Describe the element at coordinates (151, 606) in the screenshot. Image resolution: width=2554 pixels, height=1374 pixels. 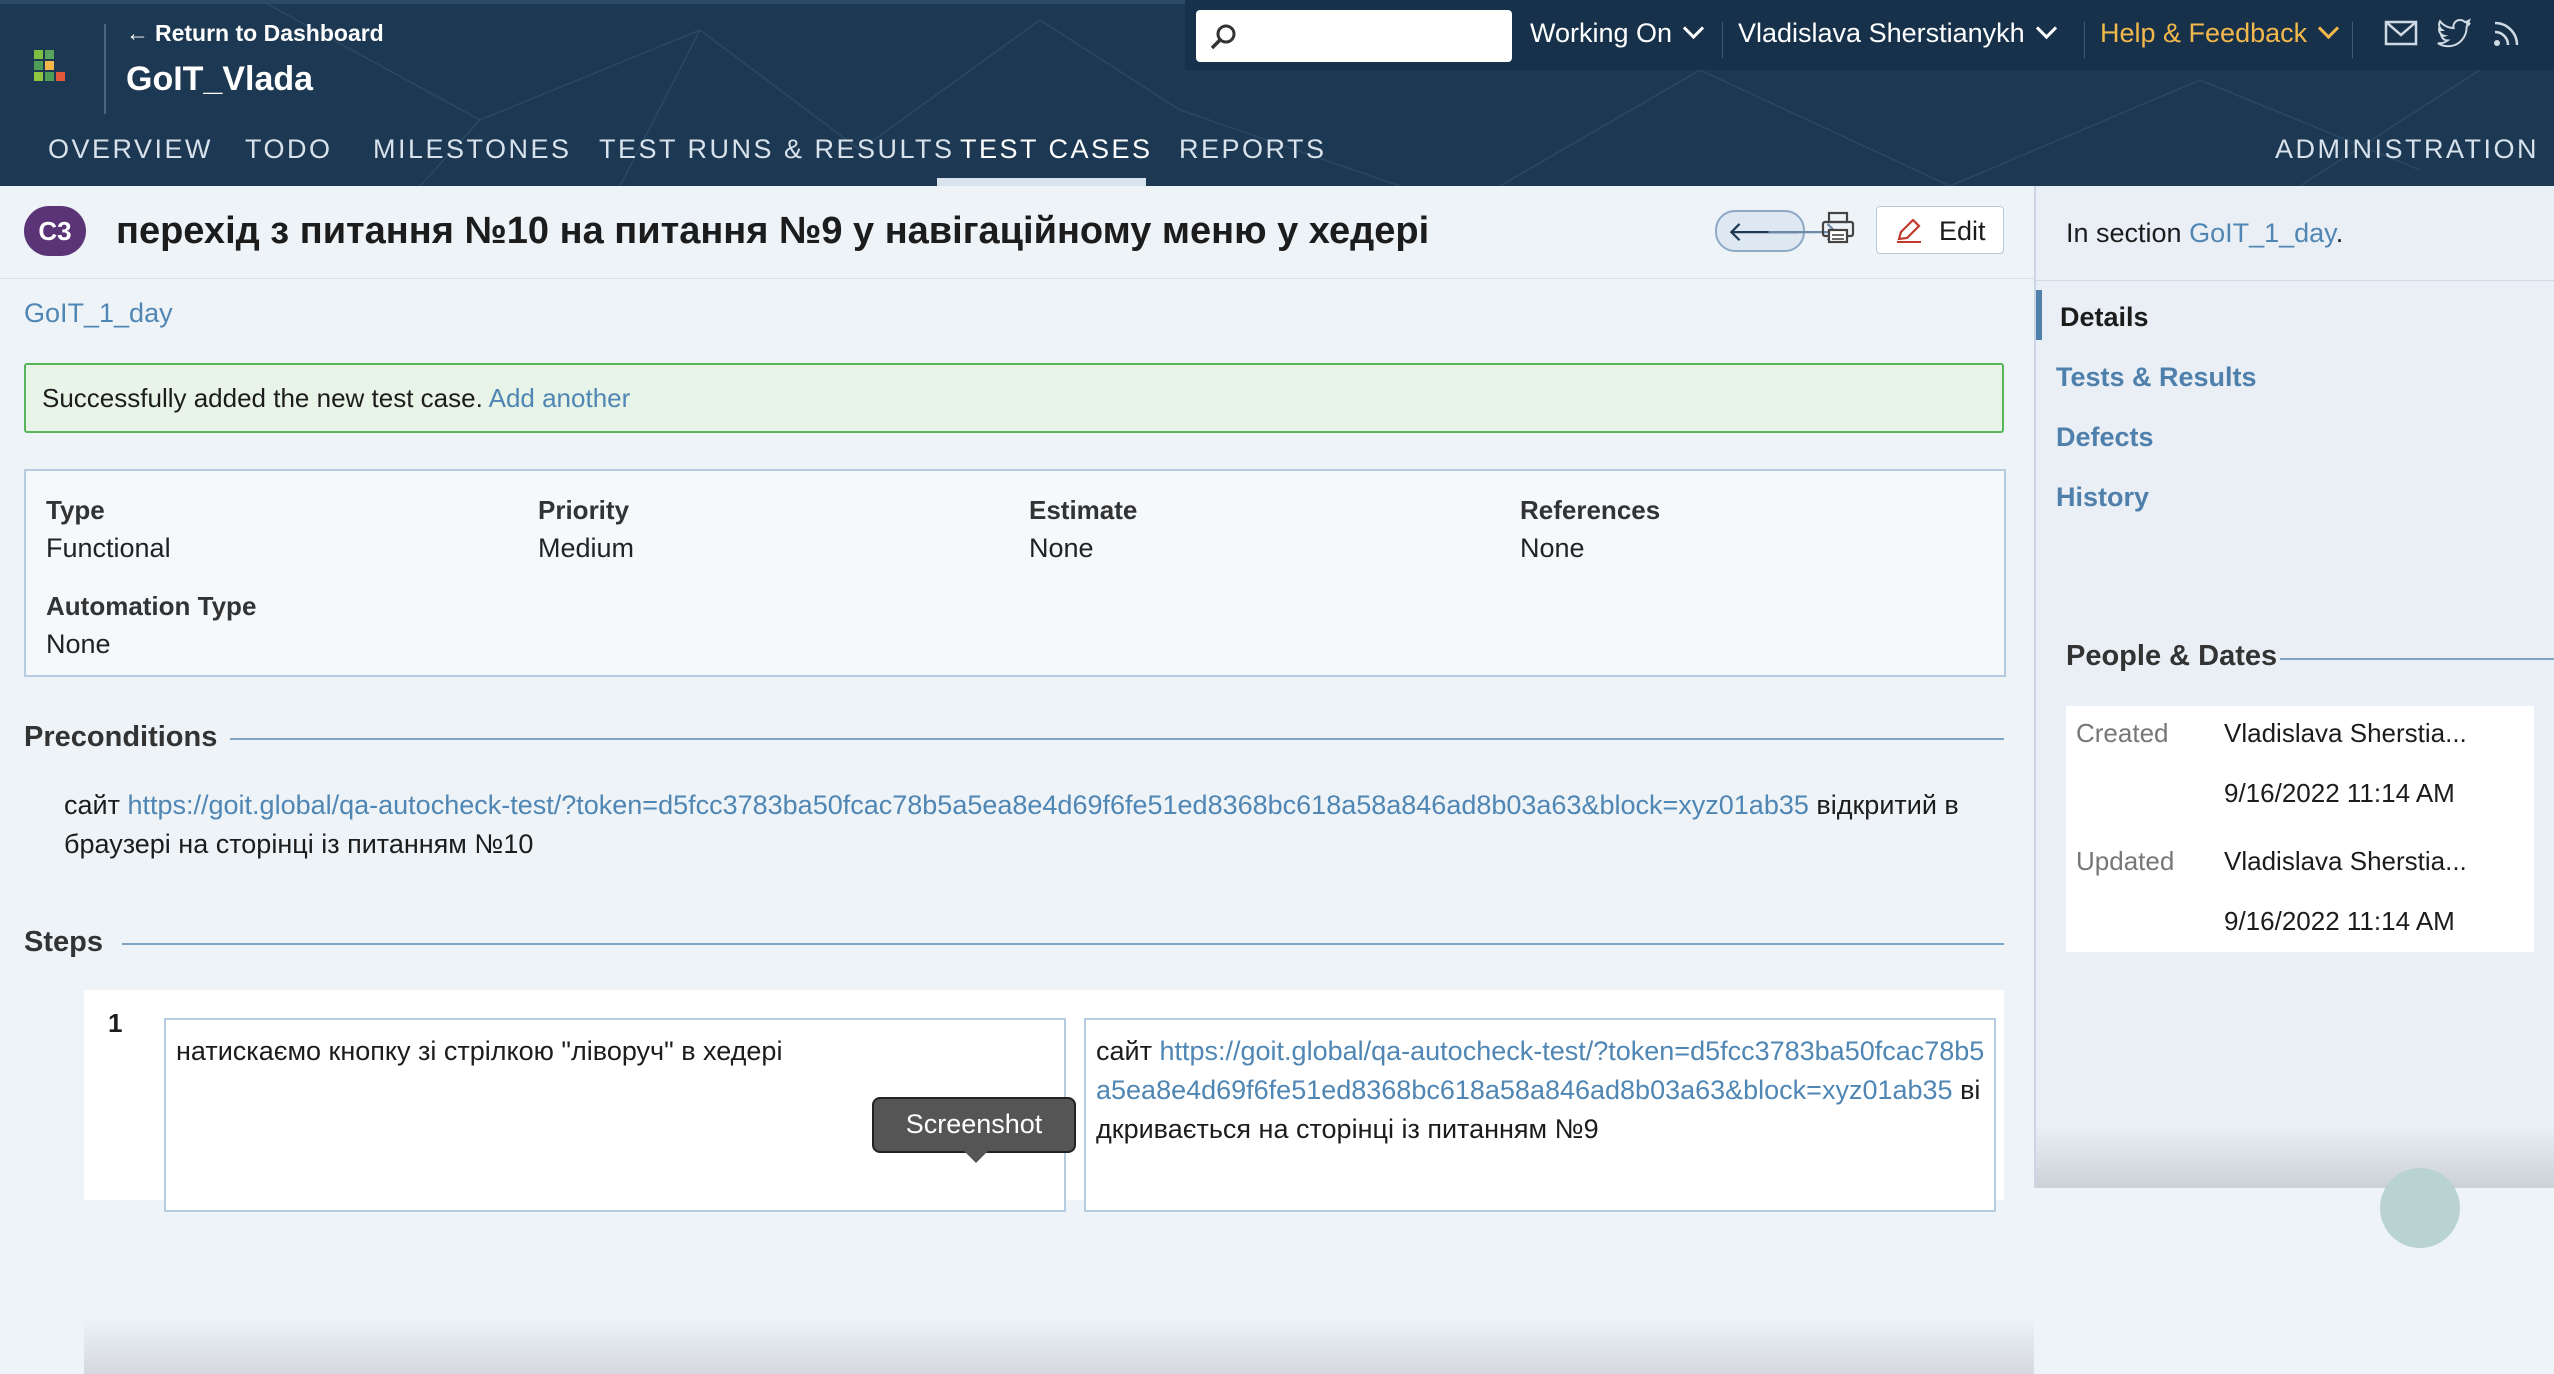
I see `automation-type-label: Automation Type` at that location.